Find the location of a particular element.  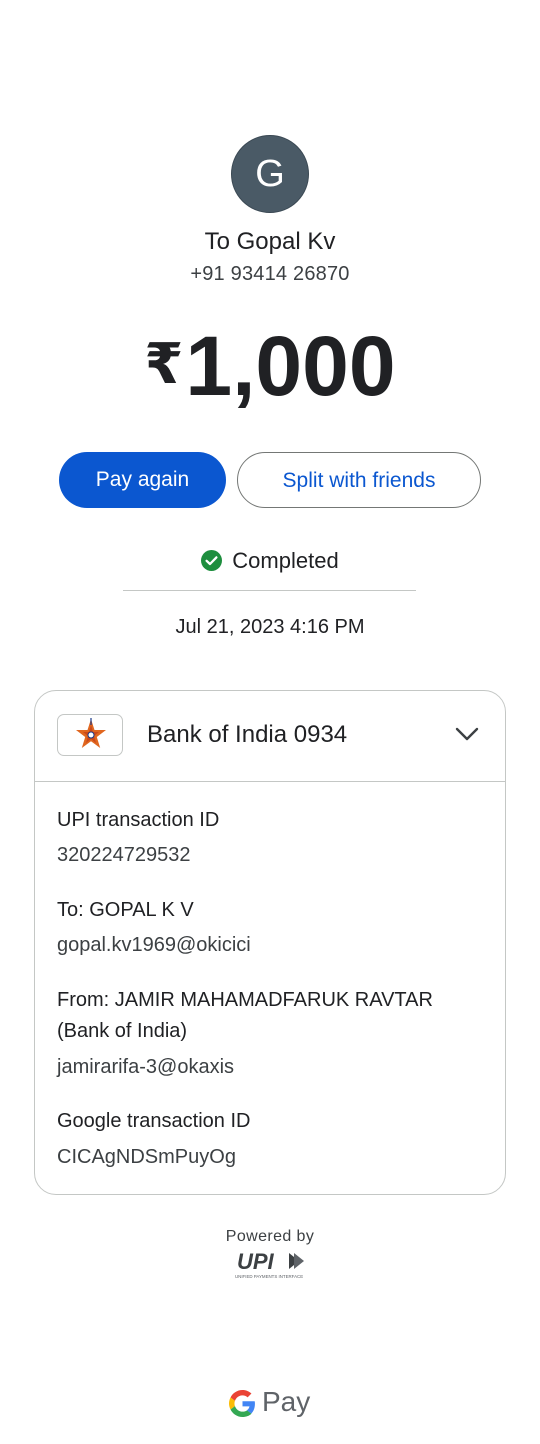

upi-transaction-id-label: UPI transaction ID is located at coordinates (138, 820).